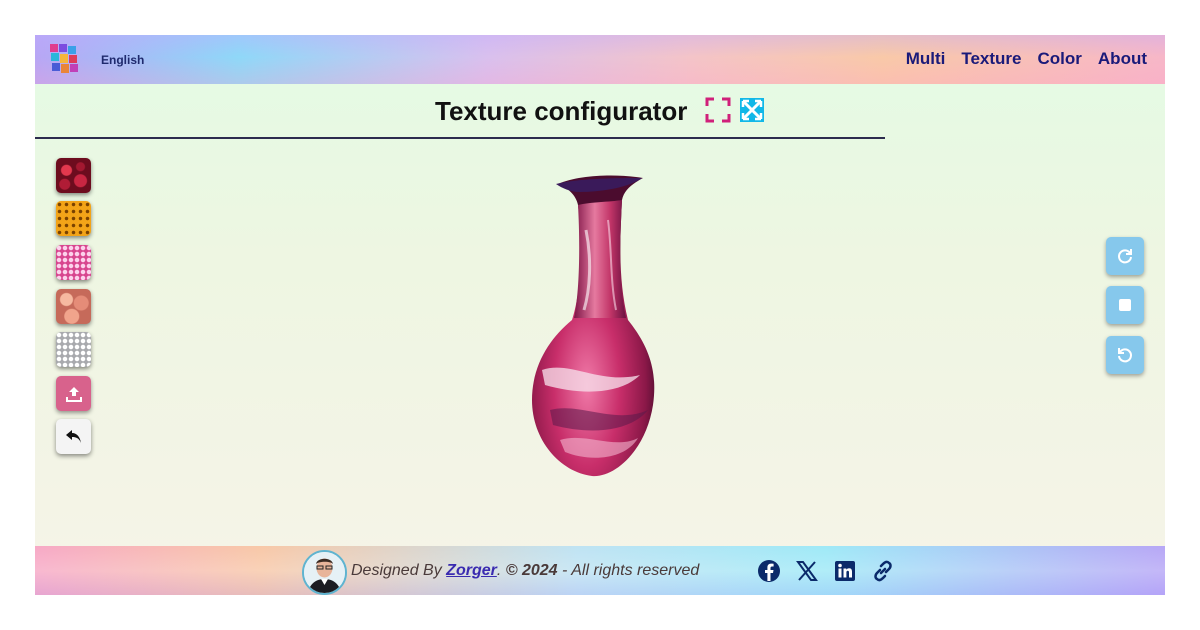 The width and height of the screenshot is (1200, 630). I want to click on texture-peach-roses, so click(73, 306).